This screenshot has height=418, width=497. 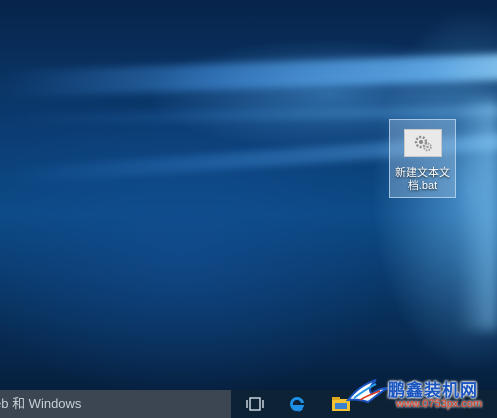 What do you see at coordinates (248, 75) in the screenshot?
I see `wallpaper-light-beam` at bounding box center [248, 75].